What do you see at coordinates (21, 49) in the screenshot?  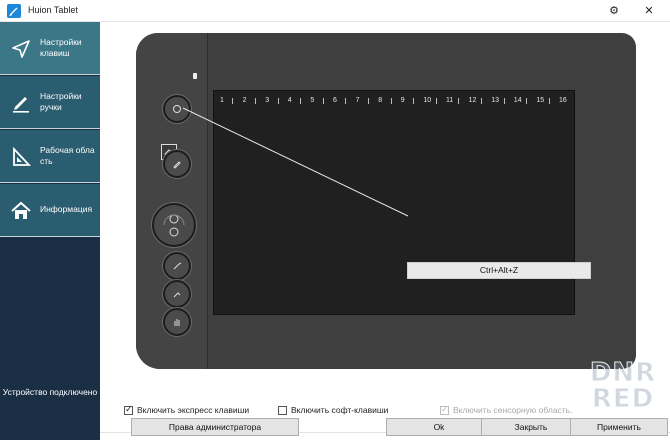 I see `send-arrow-icon` at bounding box center [21, 49].